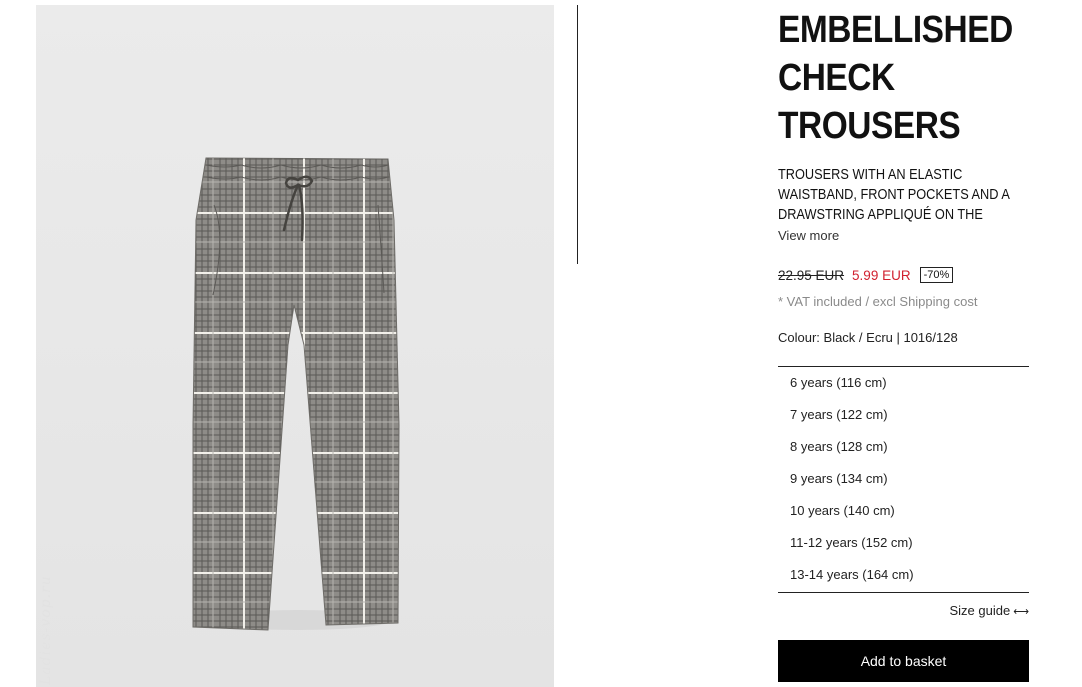 This screenshot has height=687, width=1082. What do you see at coordinates (903, 511) in the screenshot?
I see `size-option: 10 years (140 cm)` at bounding box center [903, 511].